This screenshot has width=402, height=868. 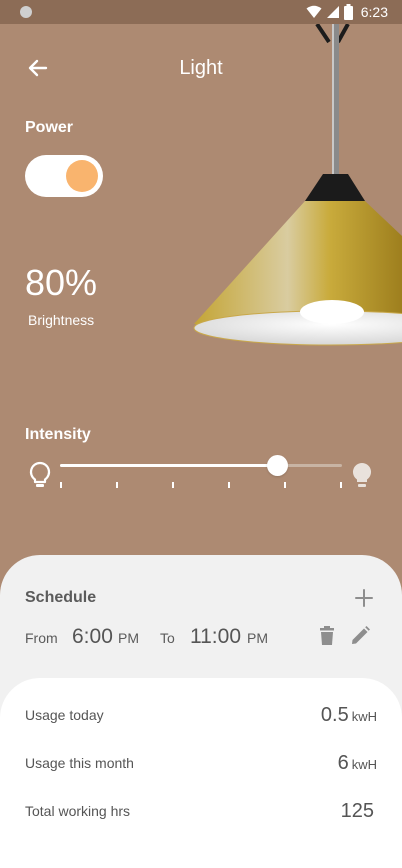 What do you see at coordinates (64, 715) in the screenshot?
I see `usage-today-label: Usage today` at bounding box center [64, 715].